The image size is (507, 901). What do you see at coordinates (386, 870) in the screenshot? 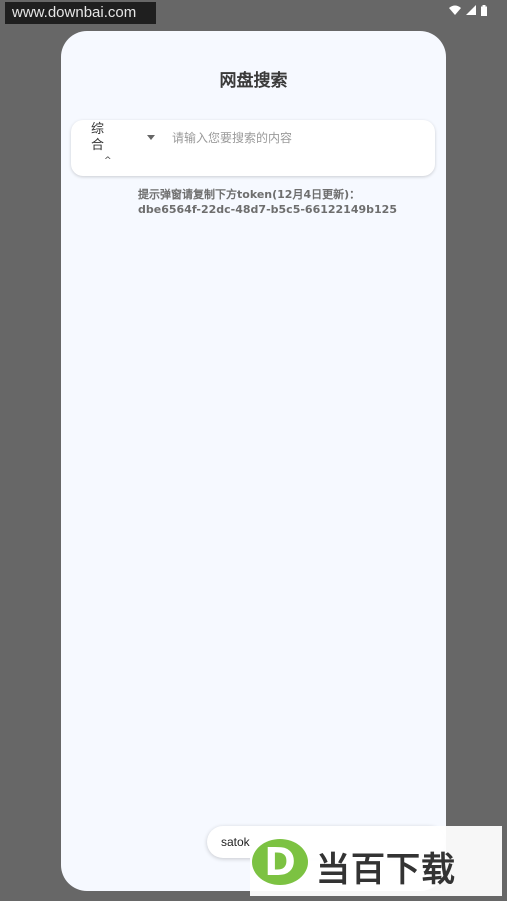
I see `logo-text: 当百下载` at bounding box center [386, 870].